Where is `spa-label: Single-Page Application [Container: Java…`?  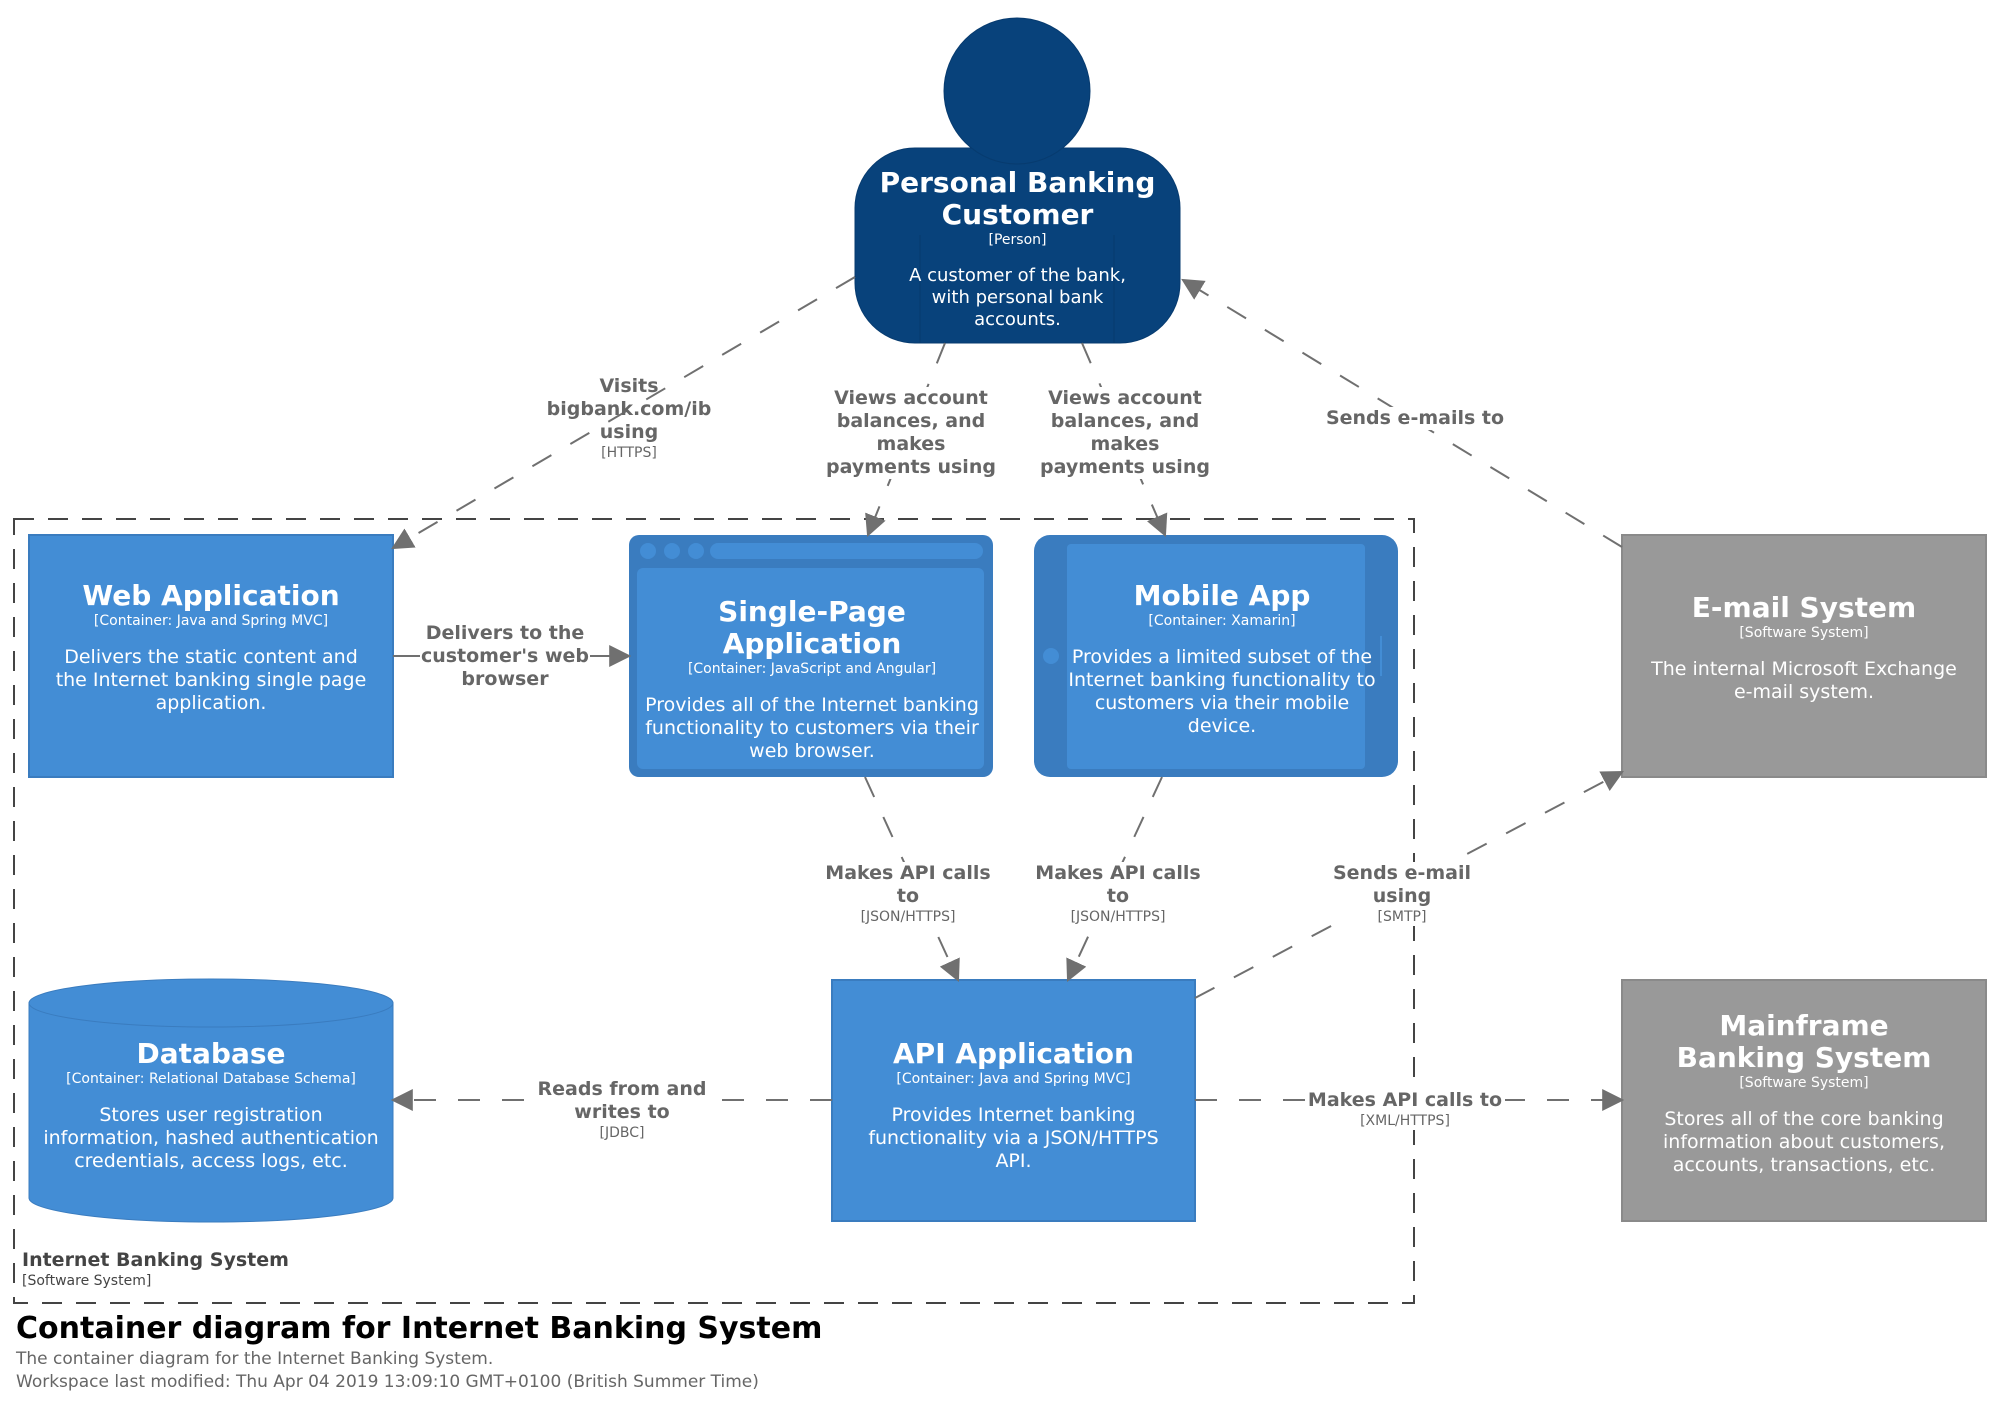
spa-label: Single-Page Application [Container: Java… is located at coordinates (812, 679).